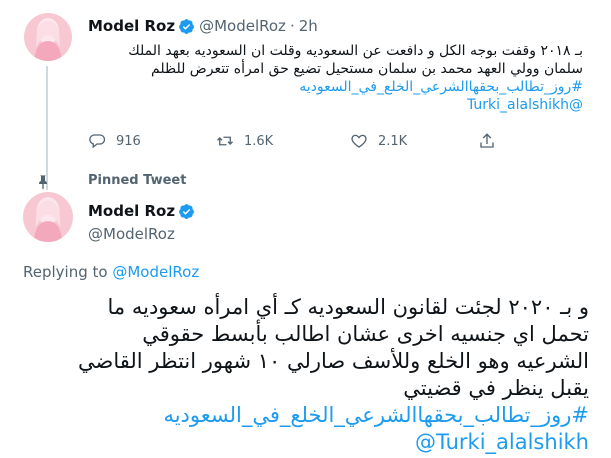  Describe the element at coordinates (359, 141) in the screenshot. I see `like-icon` at that location.